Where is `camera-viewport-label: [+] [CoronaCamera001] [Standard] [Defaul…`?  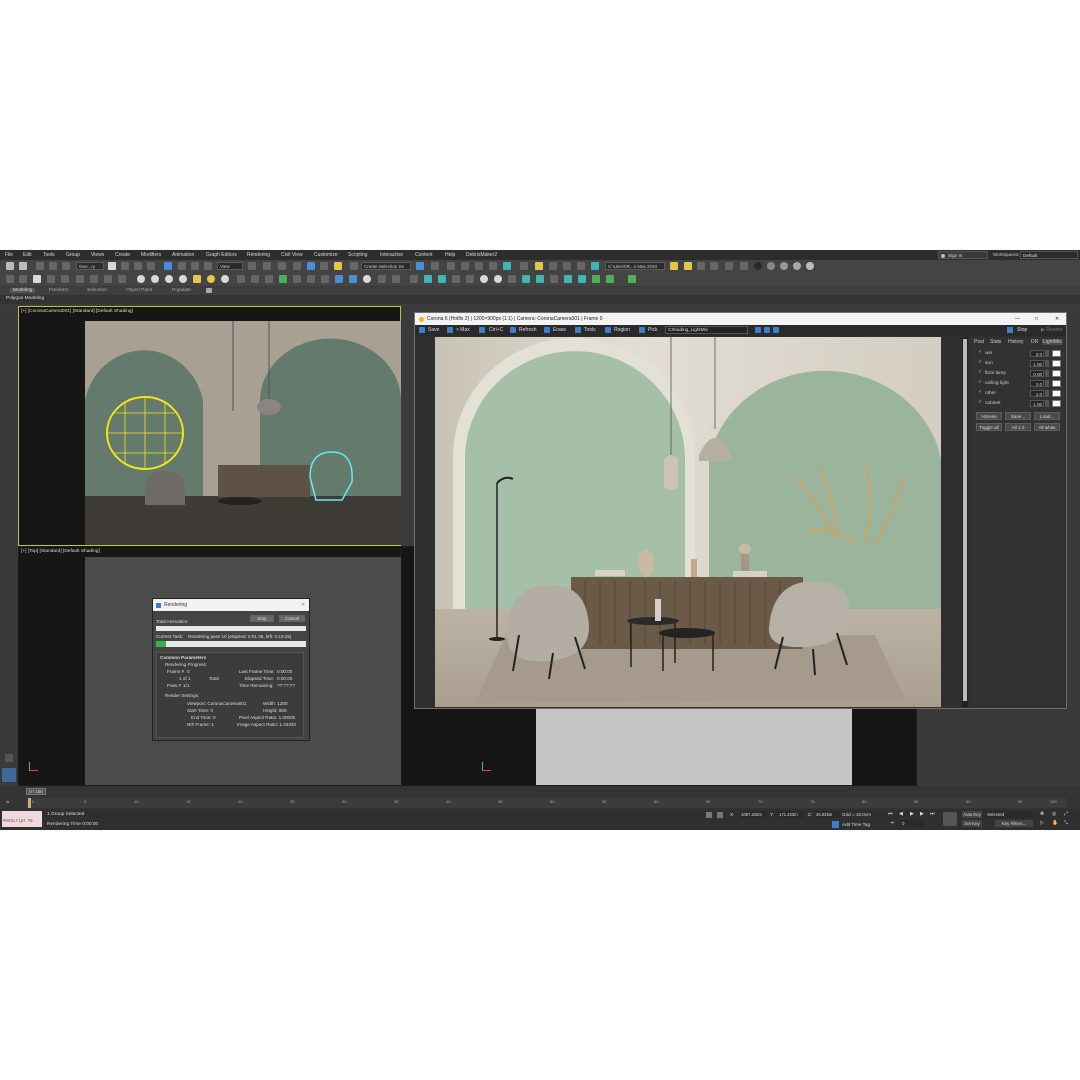
camera-viewport-label: [+] [CoronaCamera001] [Standard] [Defaul… is located at coordinates (77, 311).